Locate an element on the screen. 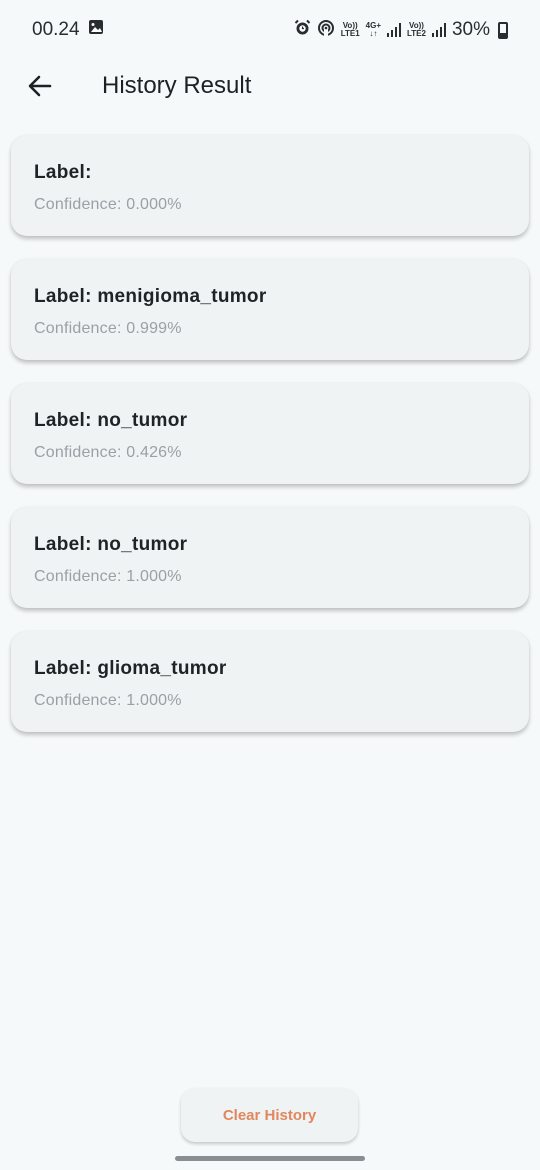 This screenshot has width=540, height=1170. history-confidence: Confidence: 0.999% is located at coordinates (108, 328).